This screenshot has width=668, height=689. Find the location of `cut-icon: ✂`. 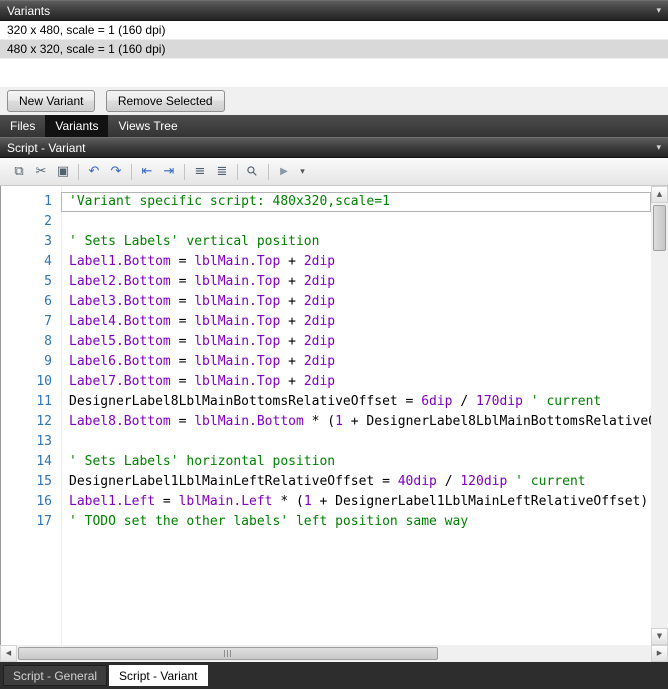

cut-icon: ✂ is located at coordinates (41, 172).